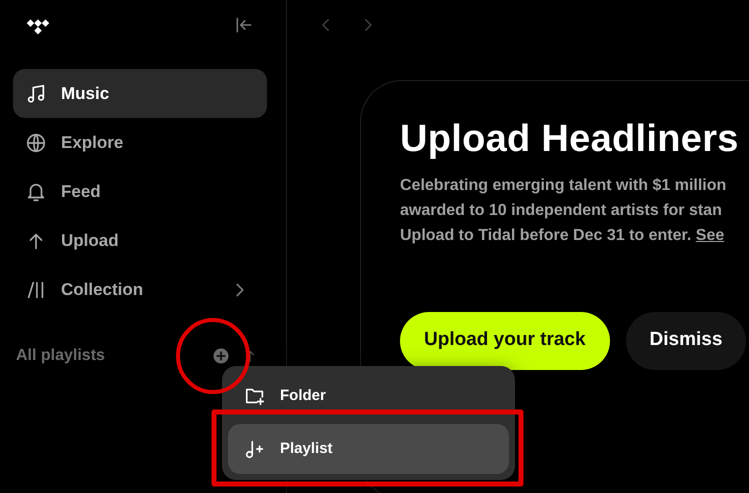 The image size is (749, 493). Describe the element at coordinates (368, 449) in the screenshot. I see `menu-item: Playlist` at that location.